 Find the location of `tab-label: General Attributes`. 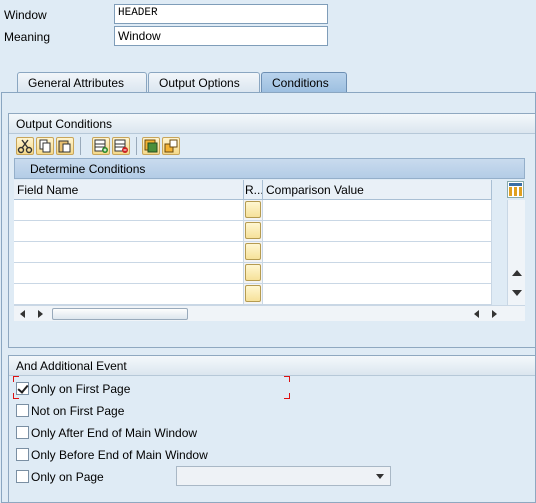

tab-label: General Attributes is located at coordinates (76, 83).